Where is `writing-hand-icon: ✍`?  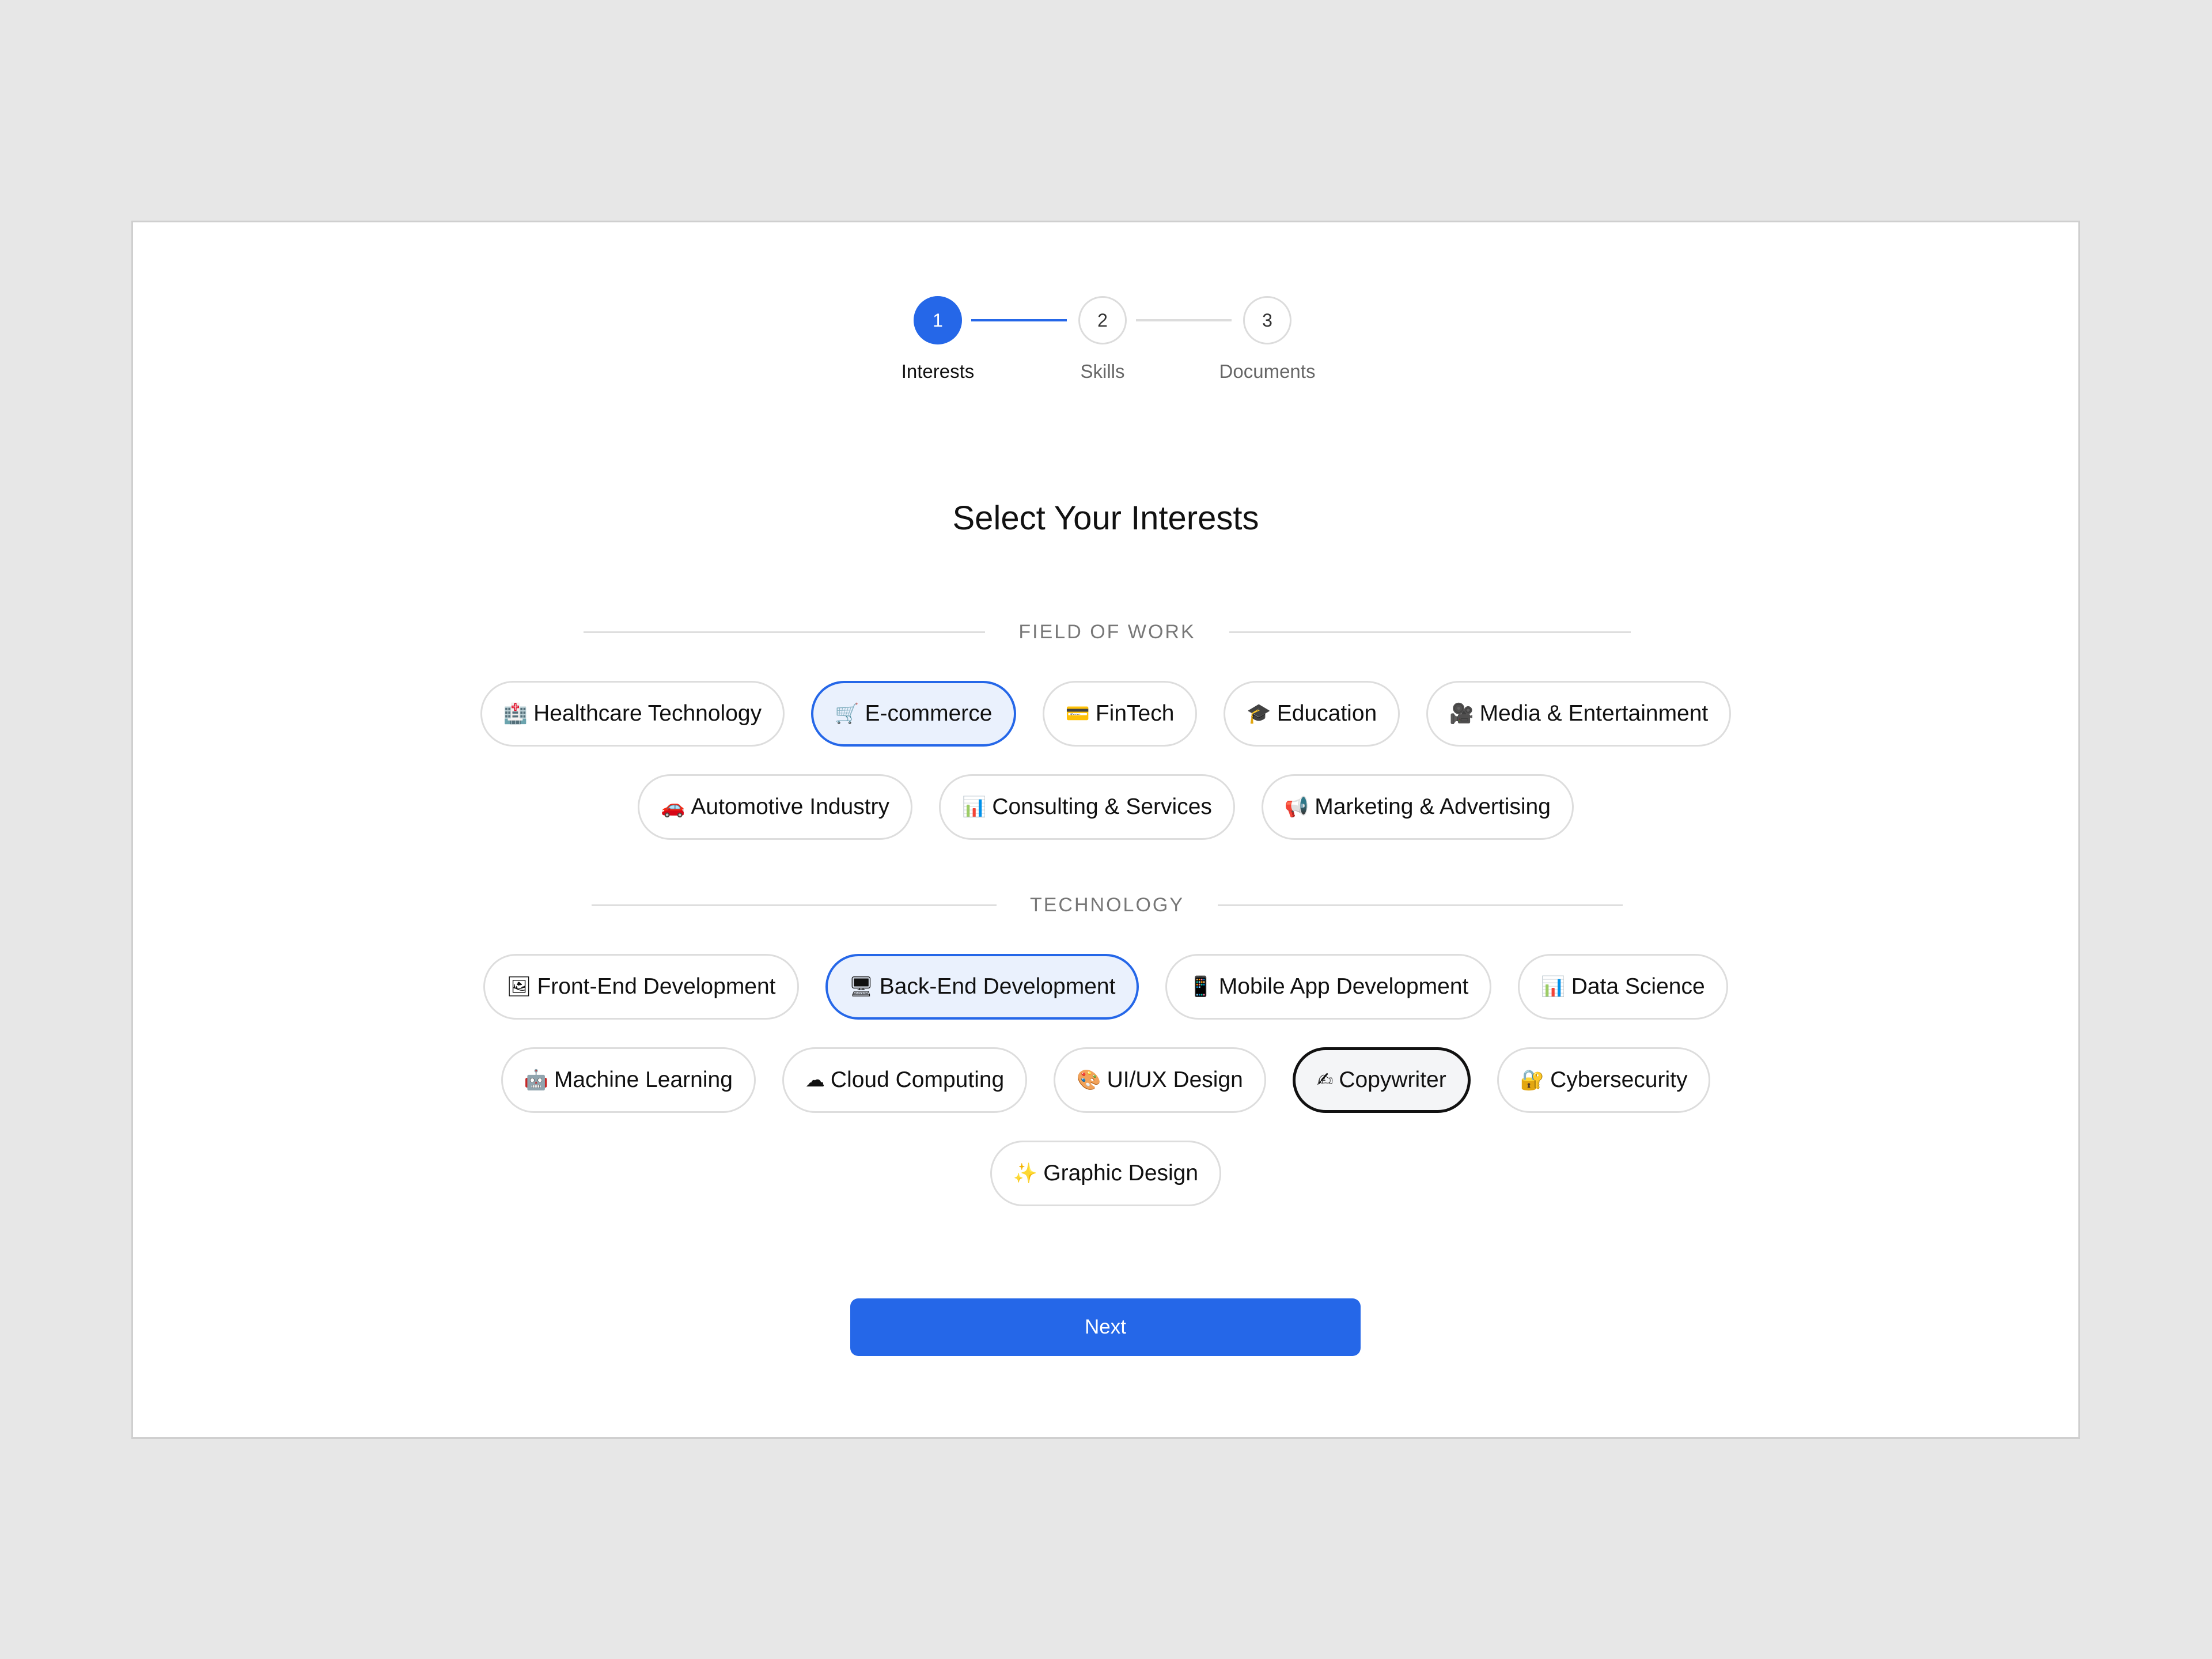 writing-hand-icon: ✍ is located at coordinates (1325, 1080).